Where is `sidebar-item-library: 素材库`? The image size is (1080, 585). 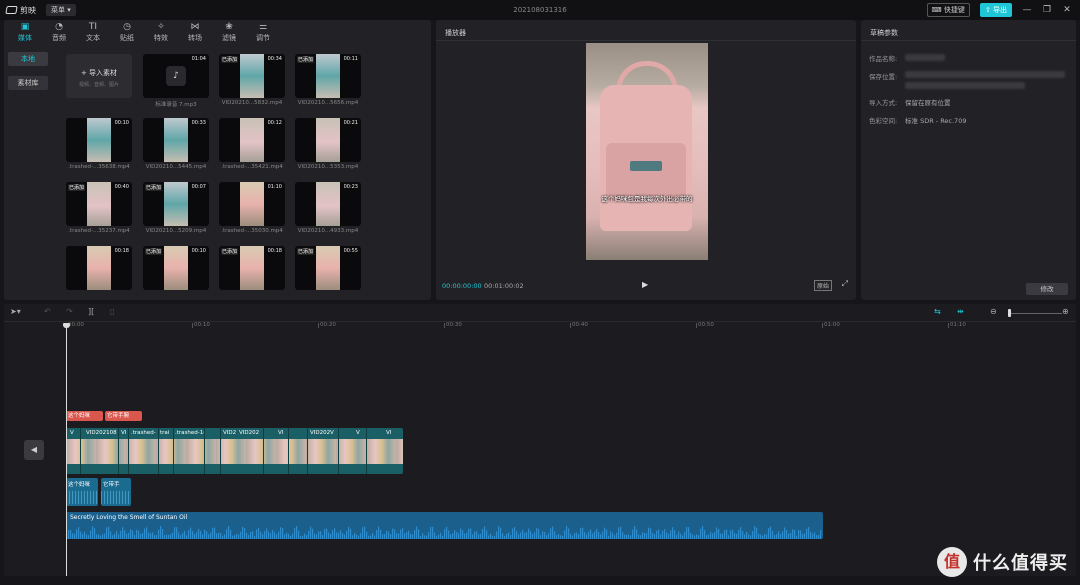 sidebar-item-library: 素材库 is located at coordinates (28, 83).